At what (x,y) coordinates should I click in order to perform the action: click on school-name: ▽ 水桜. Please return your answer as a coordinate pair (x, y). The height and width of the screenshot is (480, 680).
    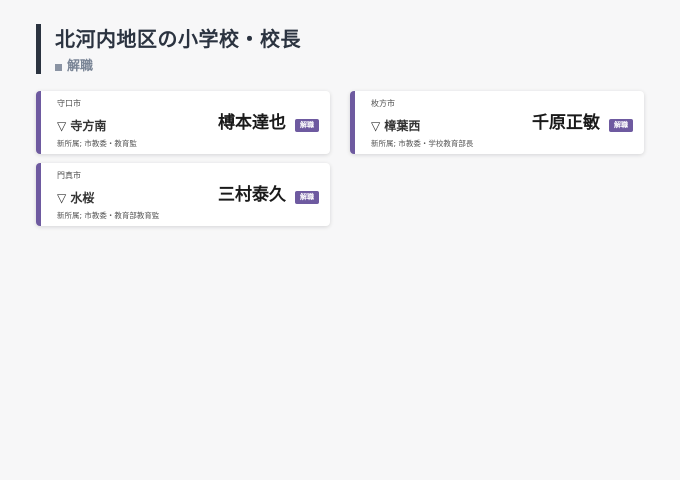
    Looking at the image, I should click on (76, 198).